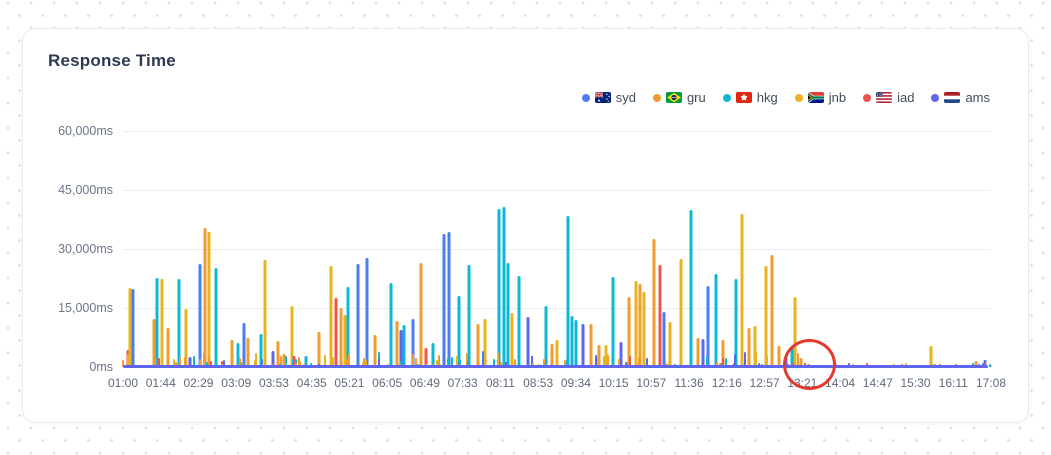 Image resolution: width=1051 pixels, height=455 pixels. I want to click on flag-hong-kong-icon, so click(743, 97).